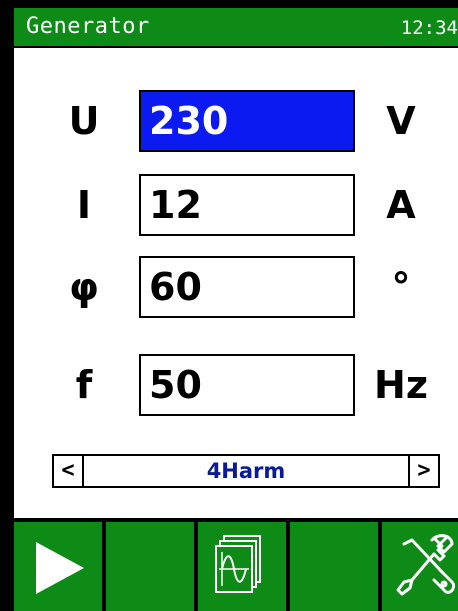 This screenshot has height=611, width=458. I want to click on softkey-5-settings-button, so click(420, 566).